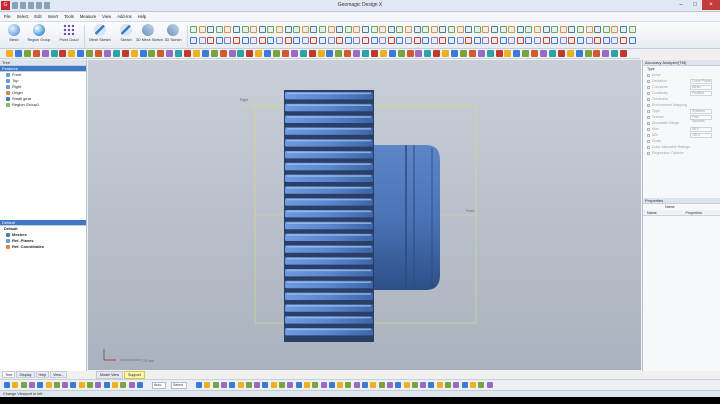 Image resolution: width=720 pixels, height=404 pixels. What do you see at coordinates (14, 36) in the screenshot?
I see `mesh-button: Mesh` at bounding box center [14, 36].